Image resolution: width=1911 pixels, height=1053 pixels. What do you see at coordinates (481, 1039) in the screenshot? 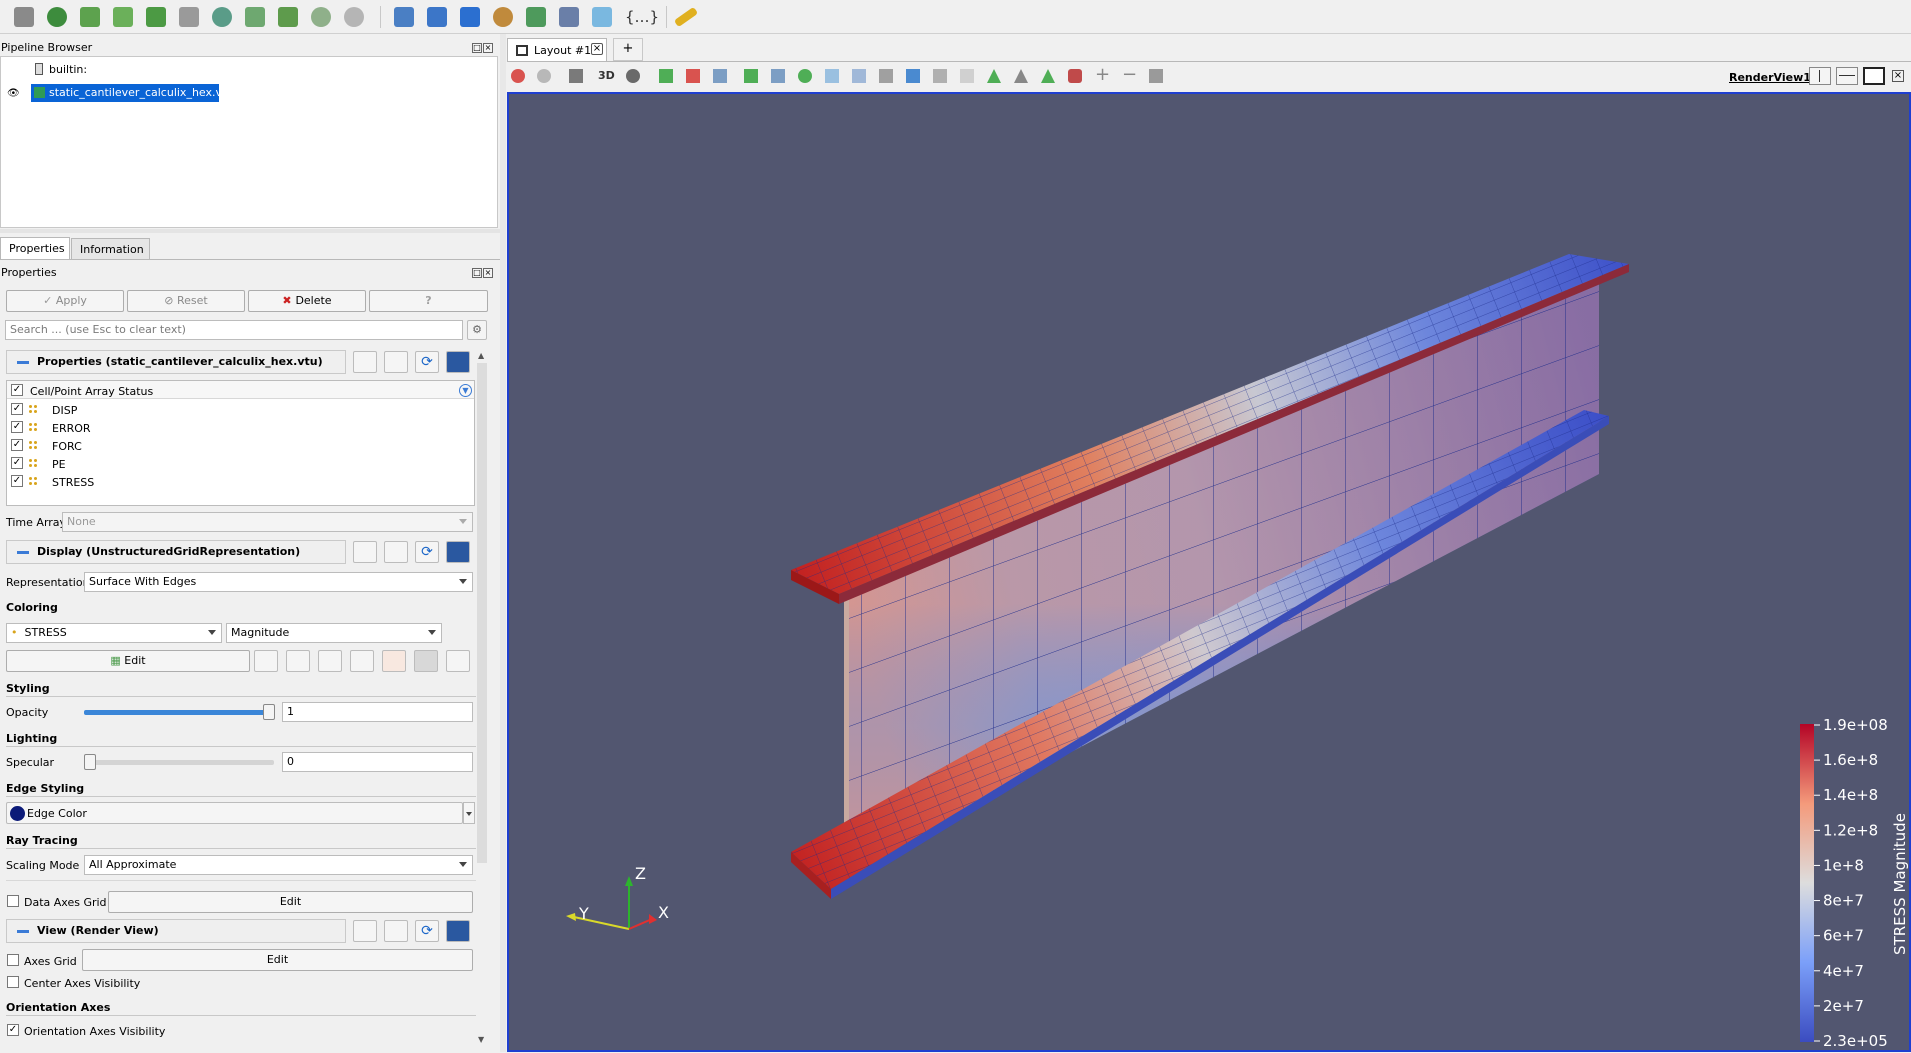
I see `scroll-down-icon: ▼` at bounding box center [481, 1039].